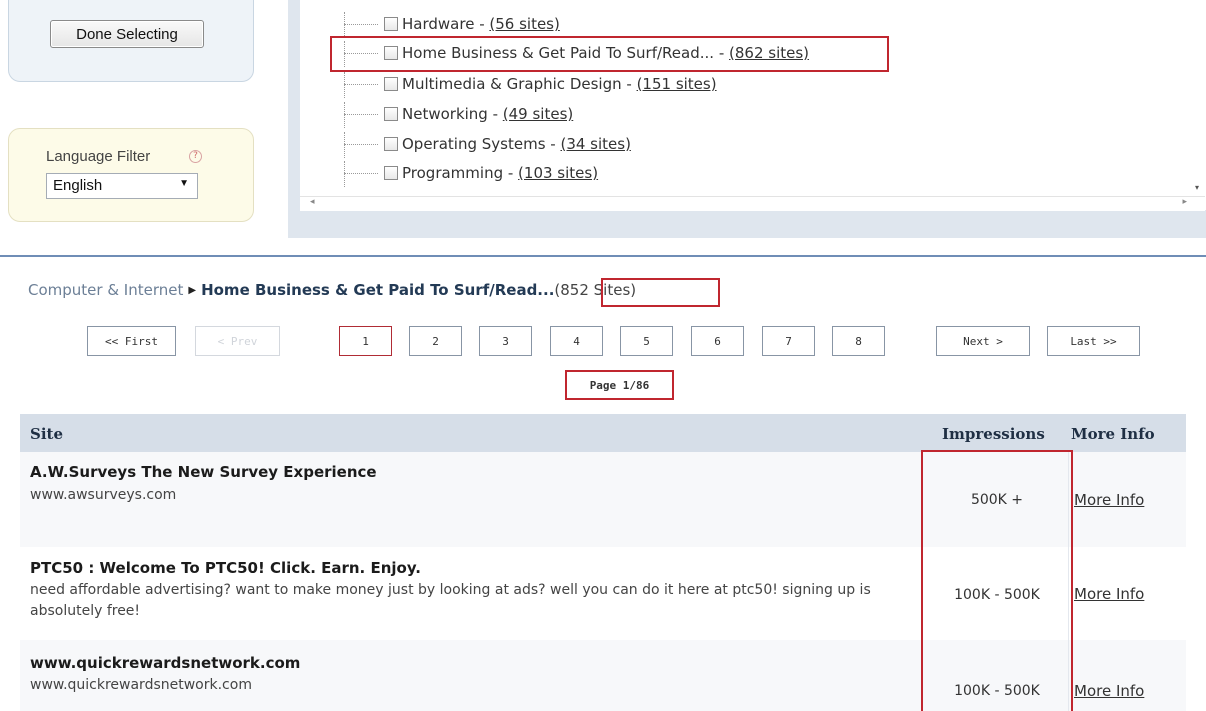 Image resolution: width=1206 pixels, height=711 pixels. What do you see at coordinates (435, 341) in the screenshot?
I see `page-button-2: 2` at bounding box center [435, 341].